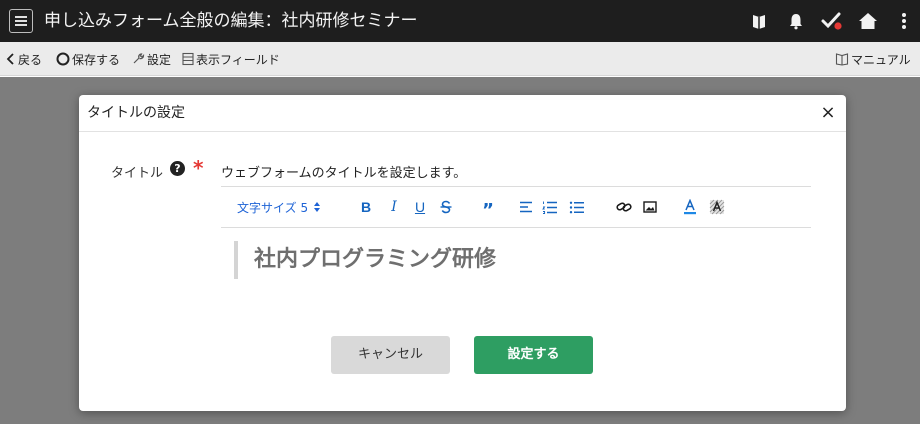 This screenshot has width=920, height=424. What do you see at coordinates (231, 21) in the screenshot?
I see `page-title: 申し込みフォーム全般の編集：社内研修セミナー` at bounding box center [231, 21].